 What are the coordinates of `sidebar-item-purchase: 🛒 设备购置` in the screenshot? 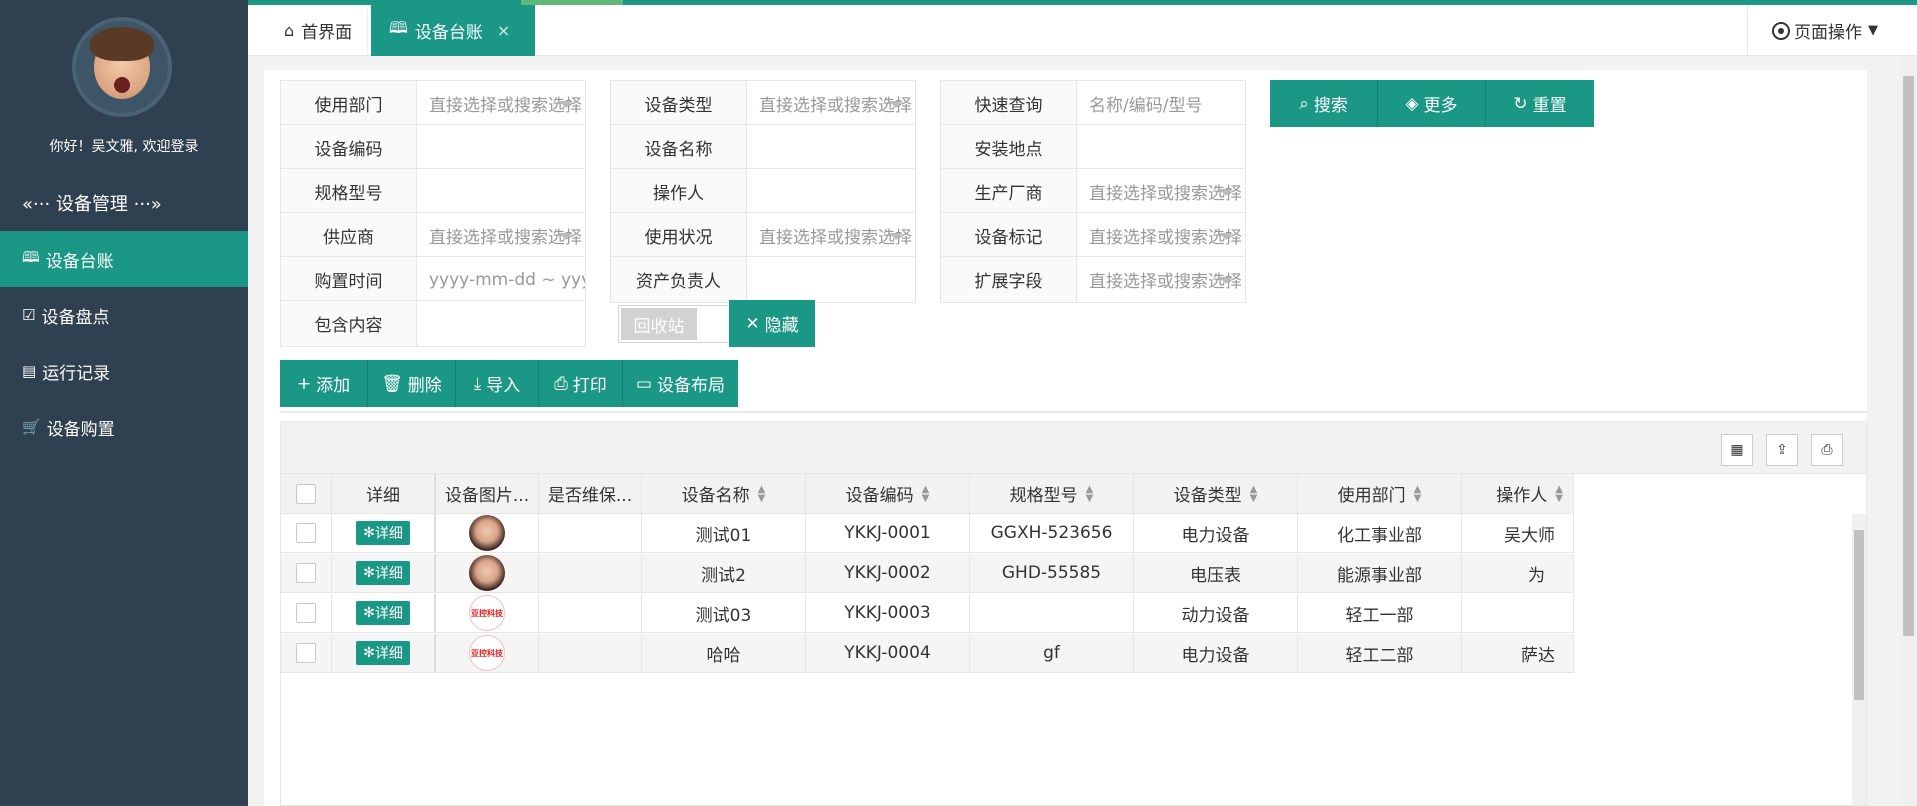 It's located at (124, 427).